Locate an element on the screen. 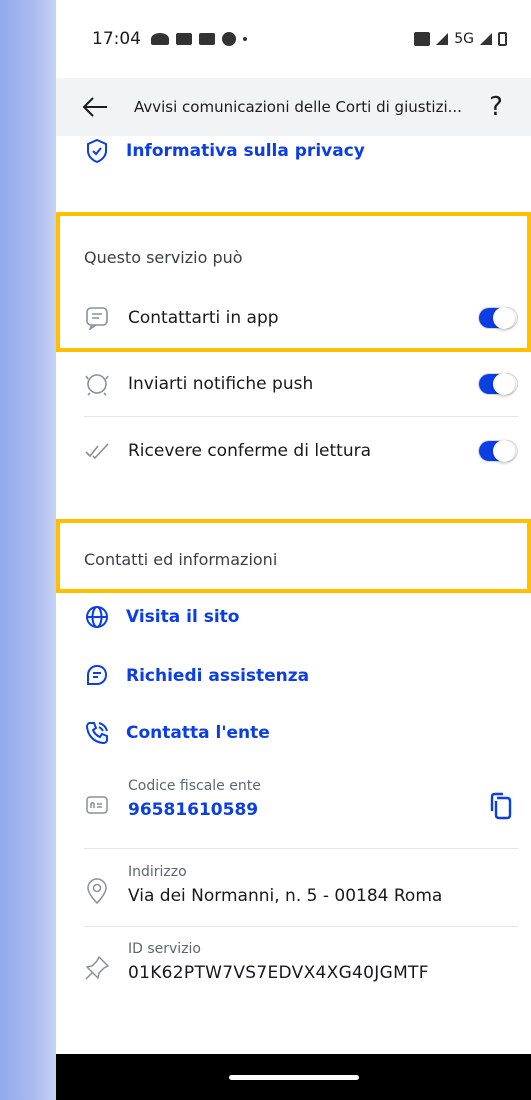 The width and height of the screenshot is (531, 1100). globe-icon is located at coordinates (97, 617).